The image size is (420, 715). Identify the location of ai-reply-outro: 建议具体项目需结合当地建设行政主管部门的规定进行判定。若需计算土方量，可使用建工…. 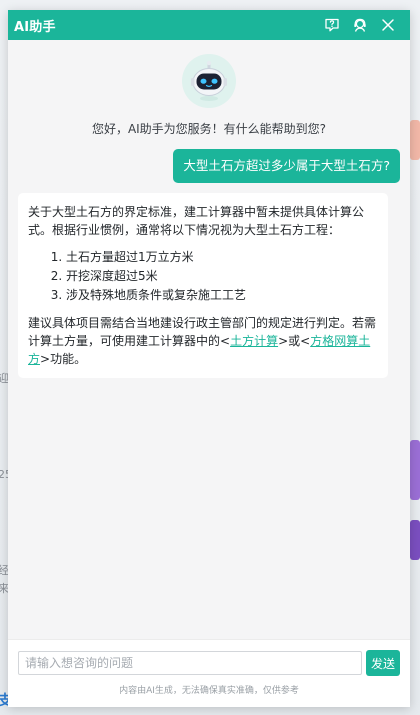
(202, 341).